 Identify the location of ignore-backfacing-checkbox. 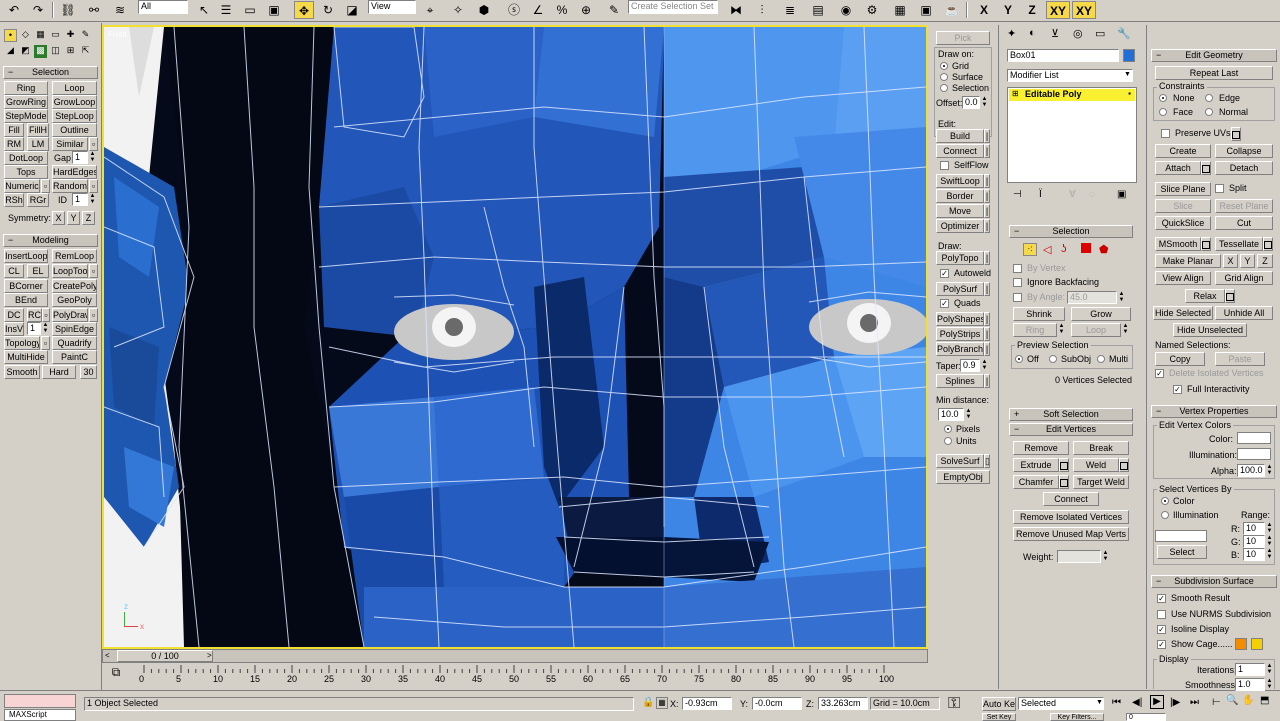
(1017, 282).